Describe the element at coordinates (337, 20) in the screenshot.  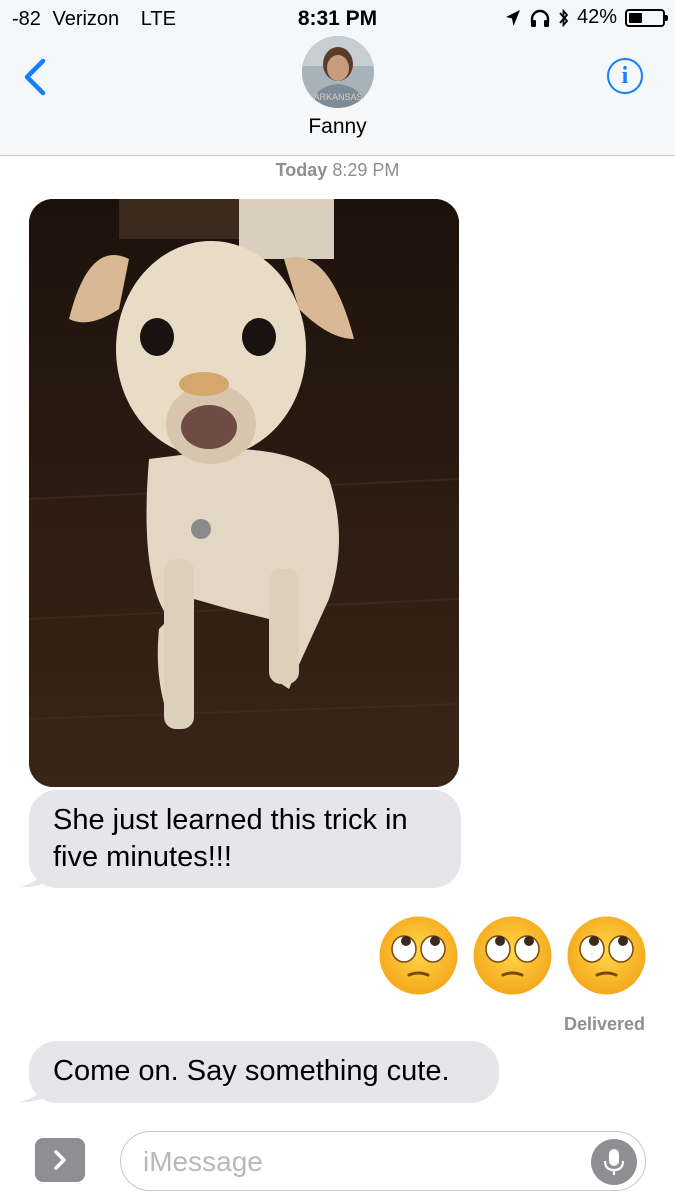
I see `status-bar: -82 Verizon LTE 8:31 PM 42%` at that location.